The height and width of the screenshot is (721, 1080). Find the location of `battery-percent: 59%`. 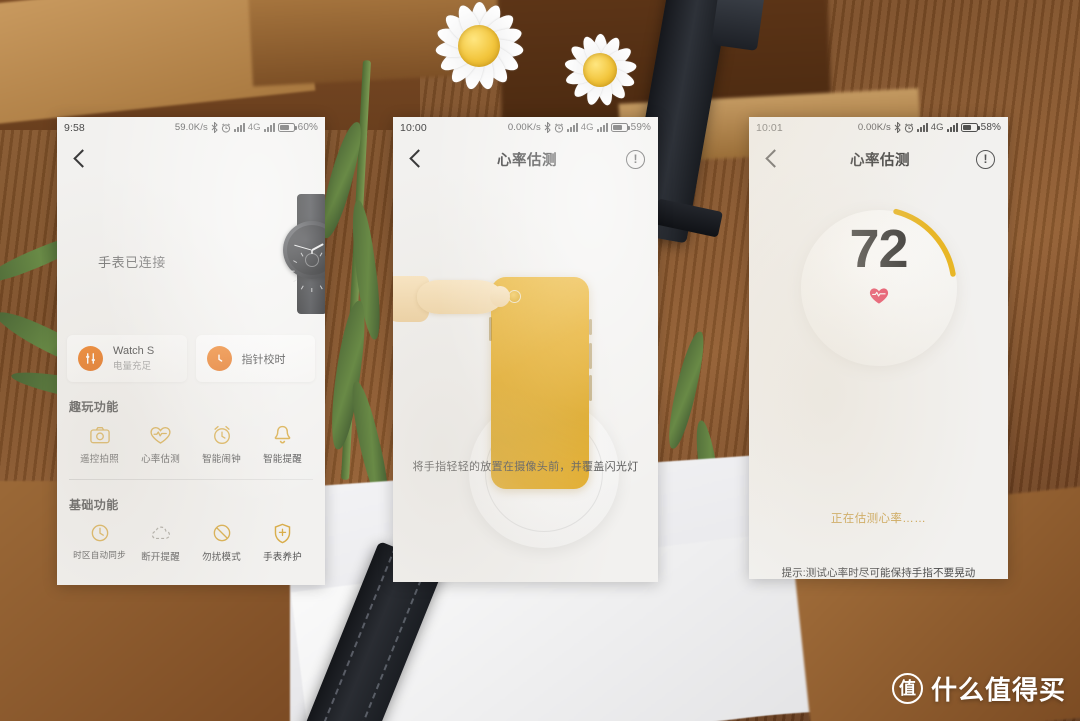

battery-percent: 59% is located at coordinates (640, 127).